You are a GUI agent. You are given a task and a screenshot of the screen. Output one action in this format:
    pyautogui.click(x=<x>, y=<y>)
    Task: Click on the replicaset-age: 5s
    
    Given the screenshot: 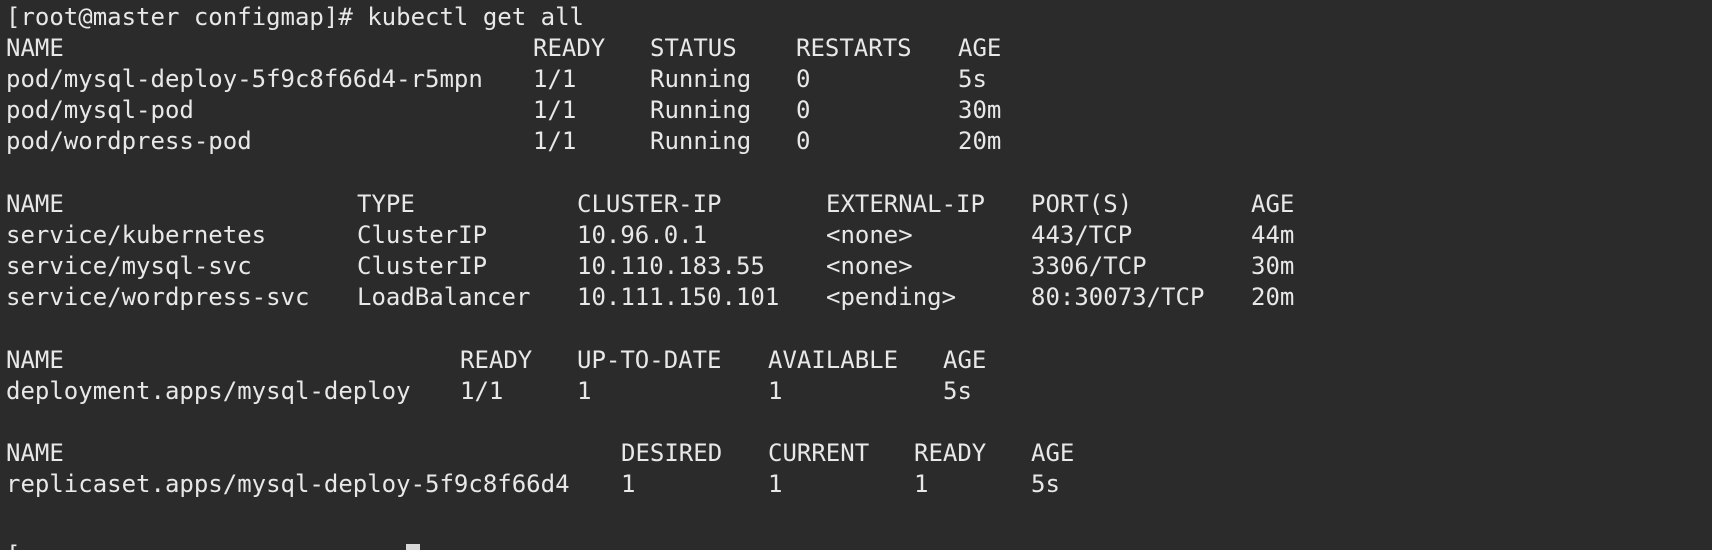 What is the action you would take?
    pyautogui.click(x=1045, y=484)
    